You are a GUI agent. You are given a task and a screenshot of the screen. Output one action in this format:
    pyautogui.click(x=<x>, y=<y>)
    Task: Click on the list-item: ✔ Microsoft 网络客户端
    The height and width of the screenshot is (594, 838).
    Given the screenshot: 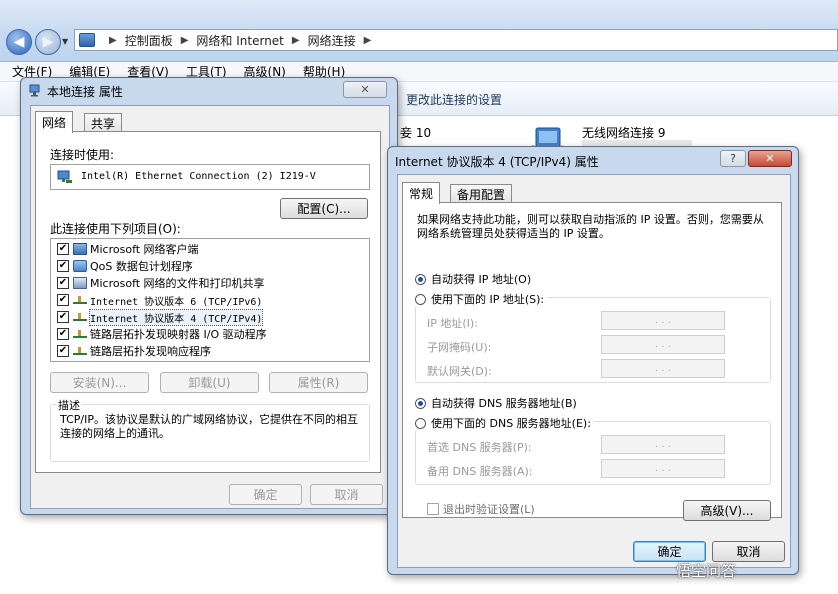 What is the action you would take?
    pyautogui.click(x=128, y=249)
    